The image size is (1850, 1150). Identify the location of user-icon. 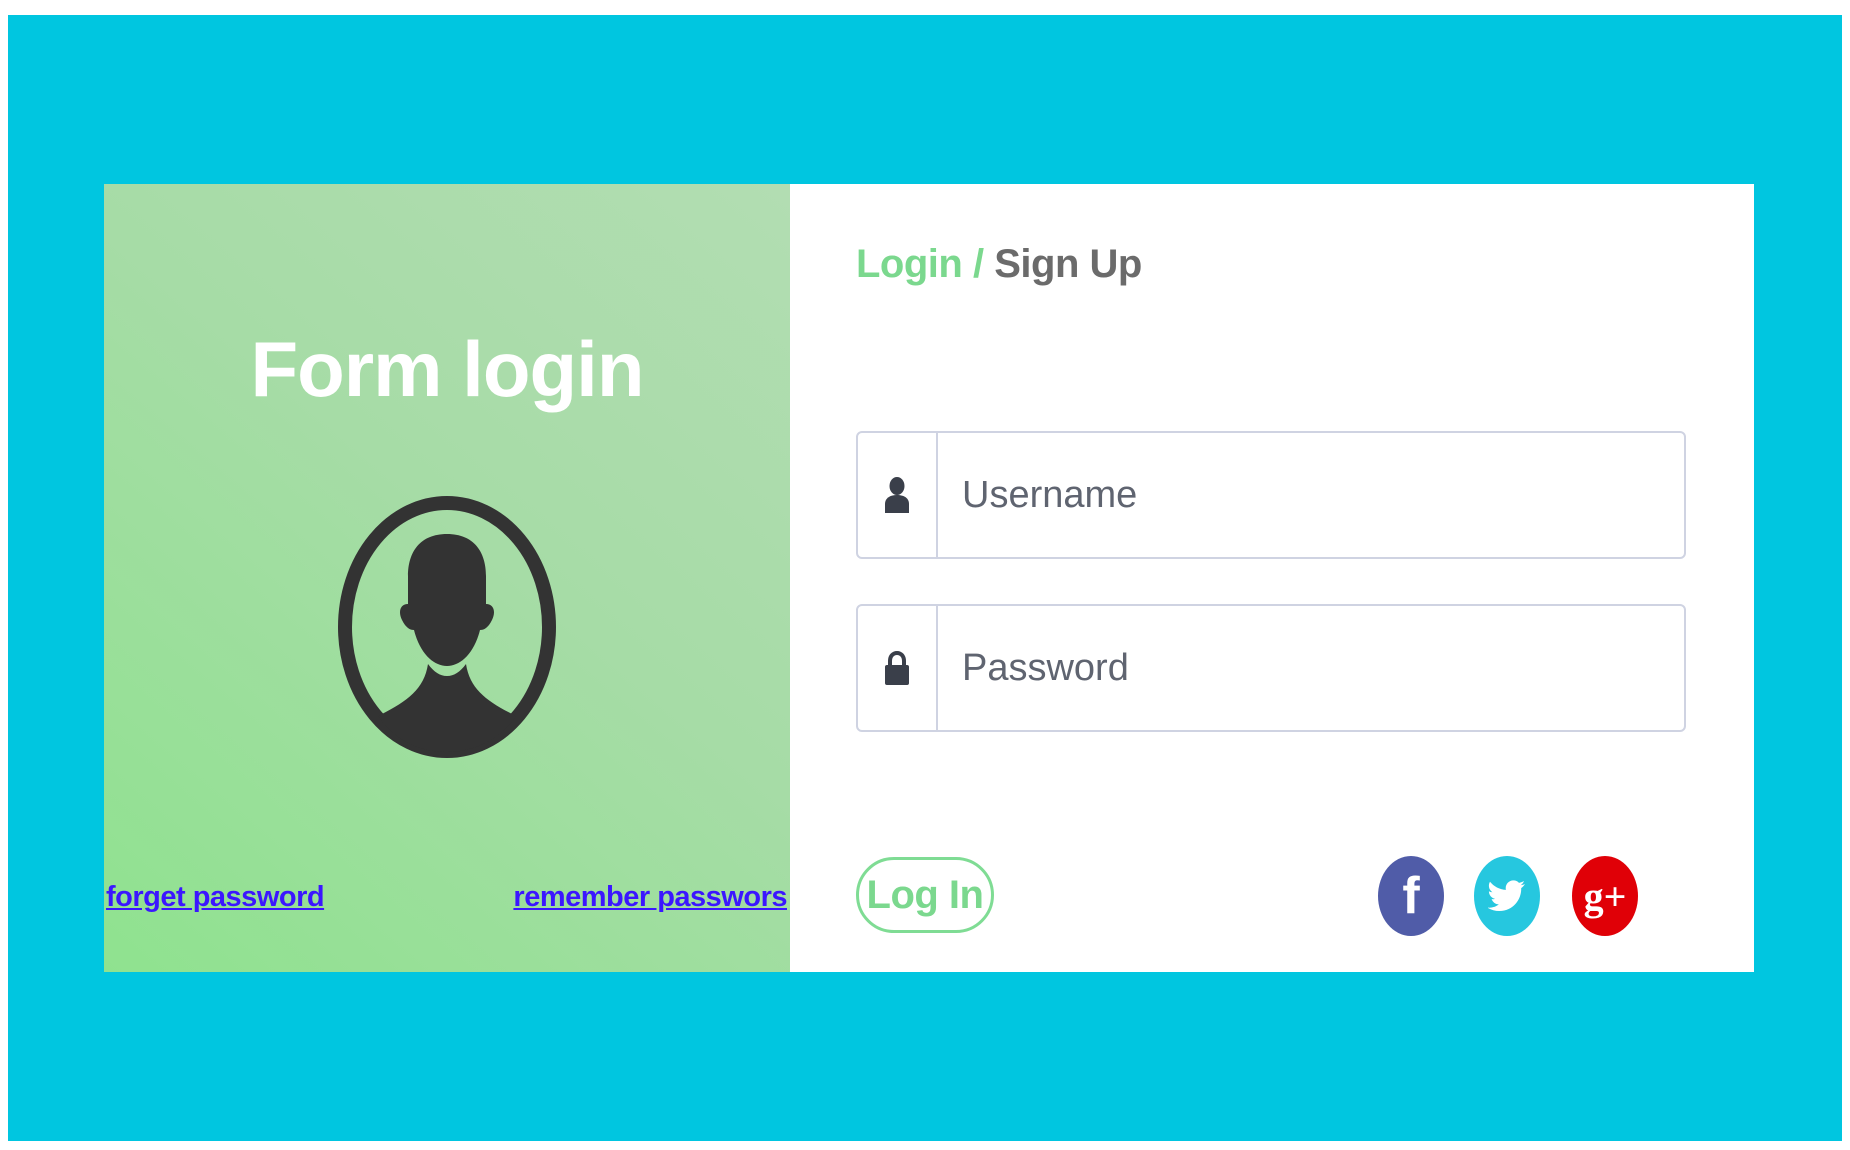
(898, 495).